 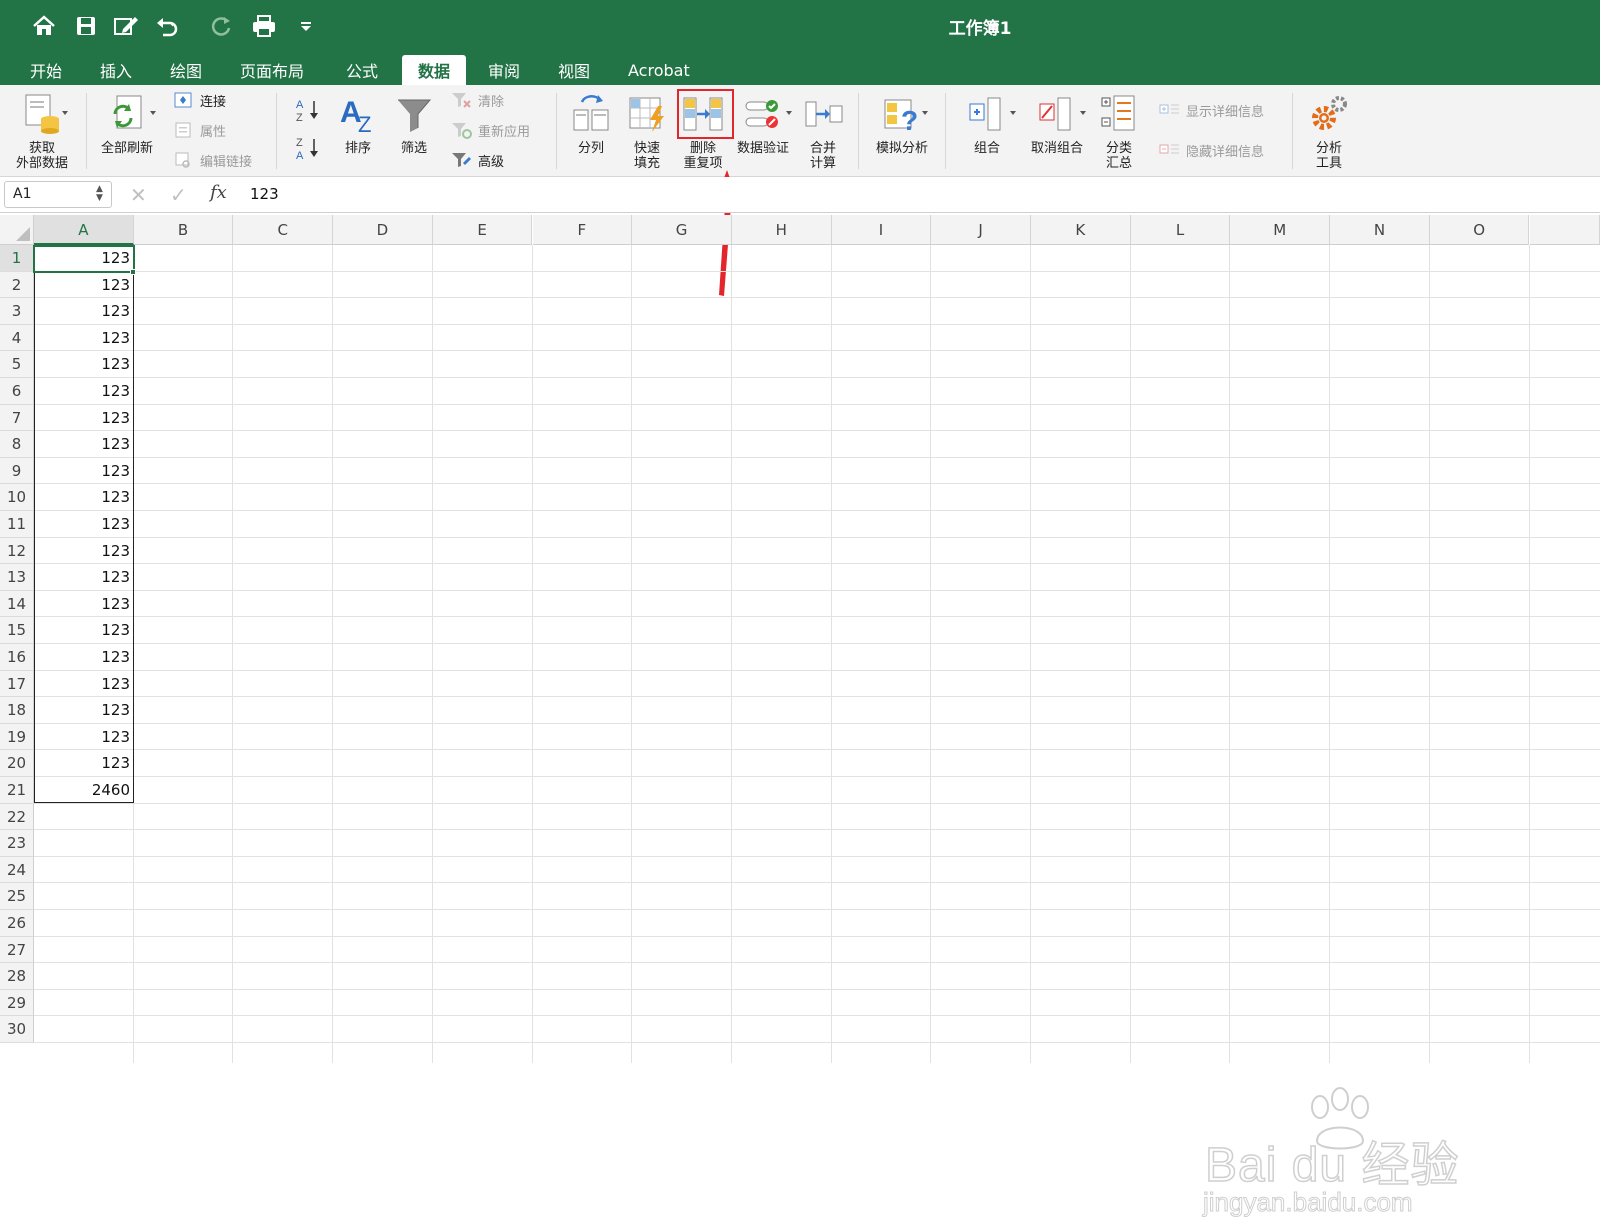 What do you see at coordinates (1380, 230) in the screenshot?
I see `column-header-N: N` at bounding box center [1380, 230].